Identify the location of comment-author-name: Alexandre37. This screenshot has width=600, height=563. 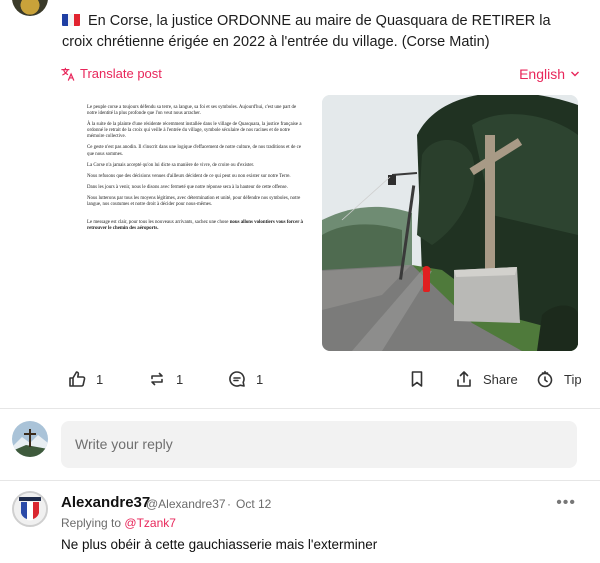
(105, 502).